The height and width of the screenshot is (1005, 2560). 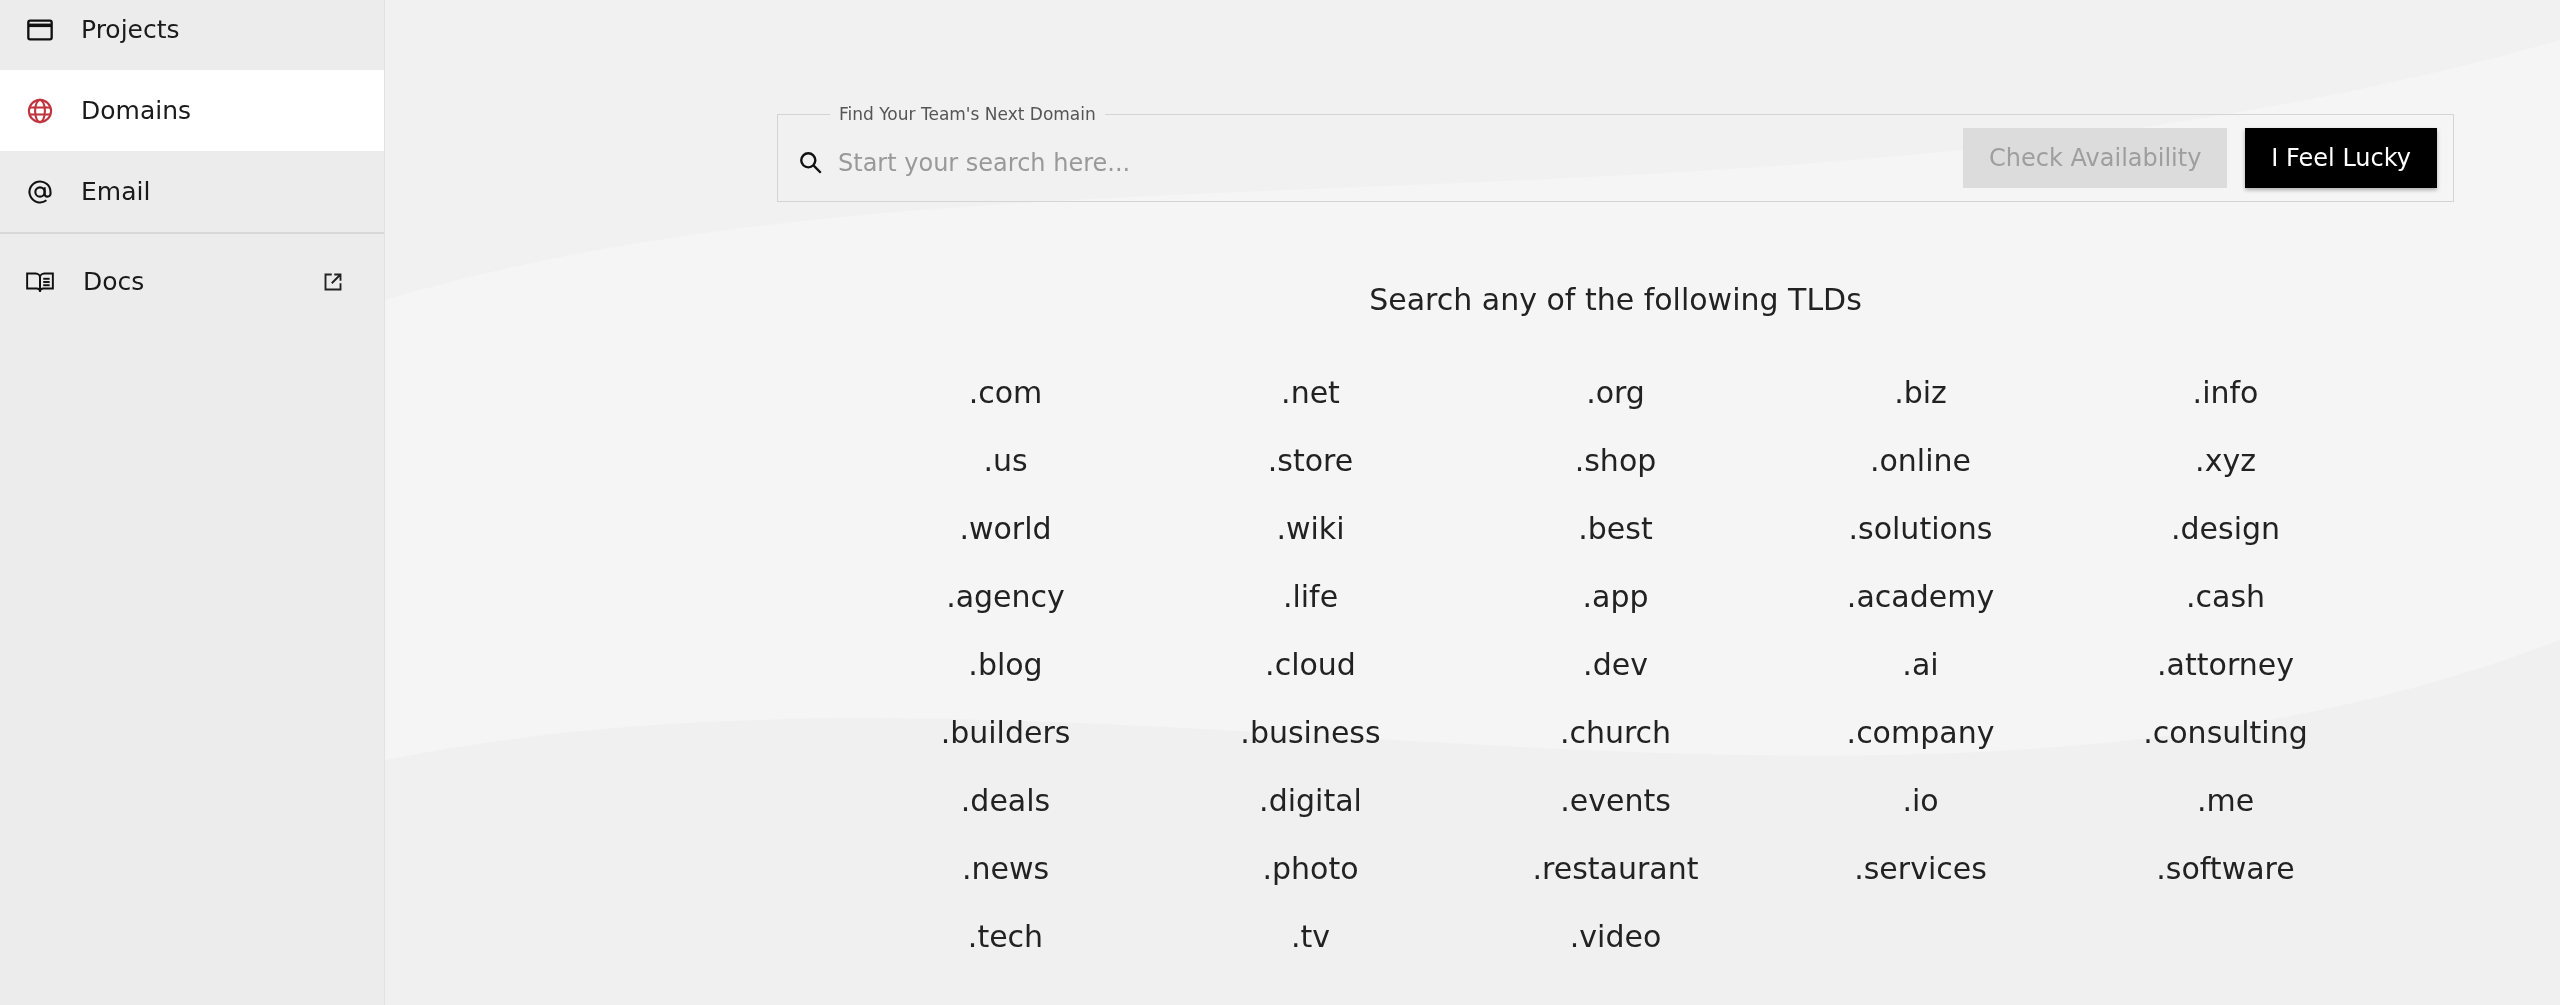 What do you see at coordinates (1920, 461) in the screenshot?
I see `tld-link: .online` at bounding box center [1920, 461].